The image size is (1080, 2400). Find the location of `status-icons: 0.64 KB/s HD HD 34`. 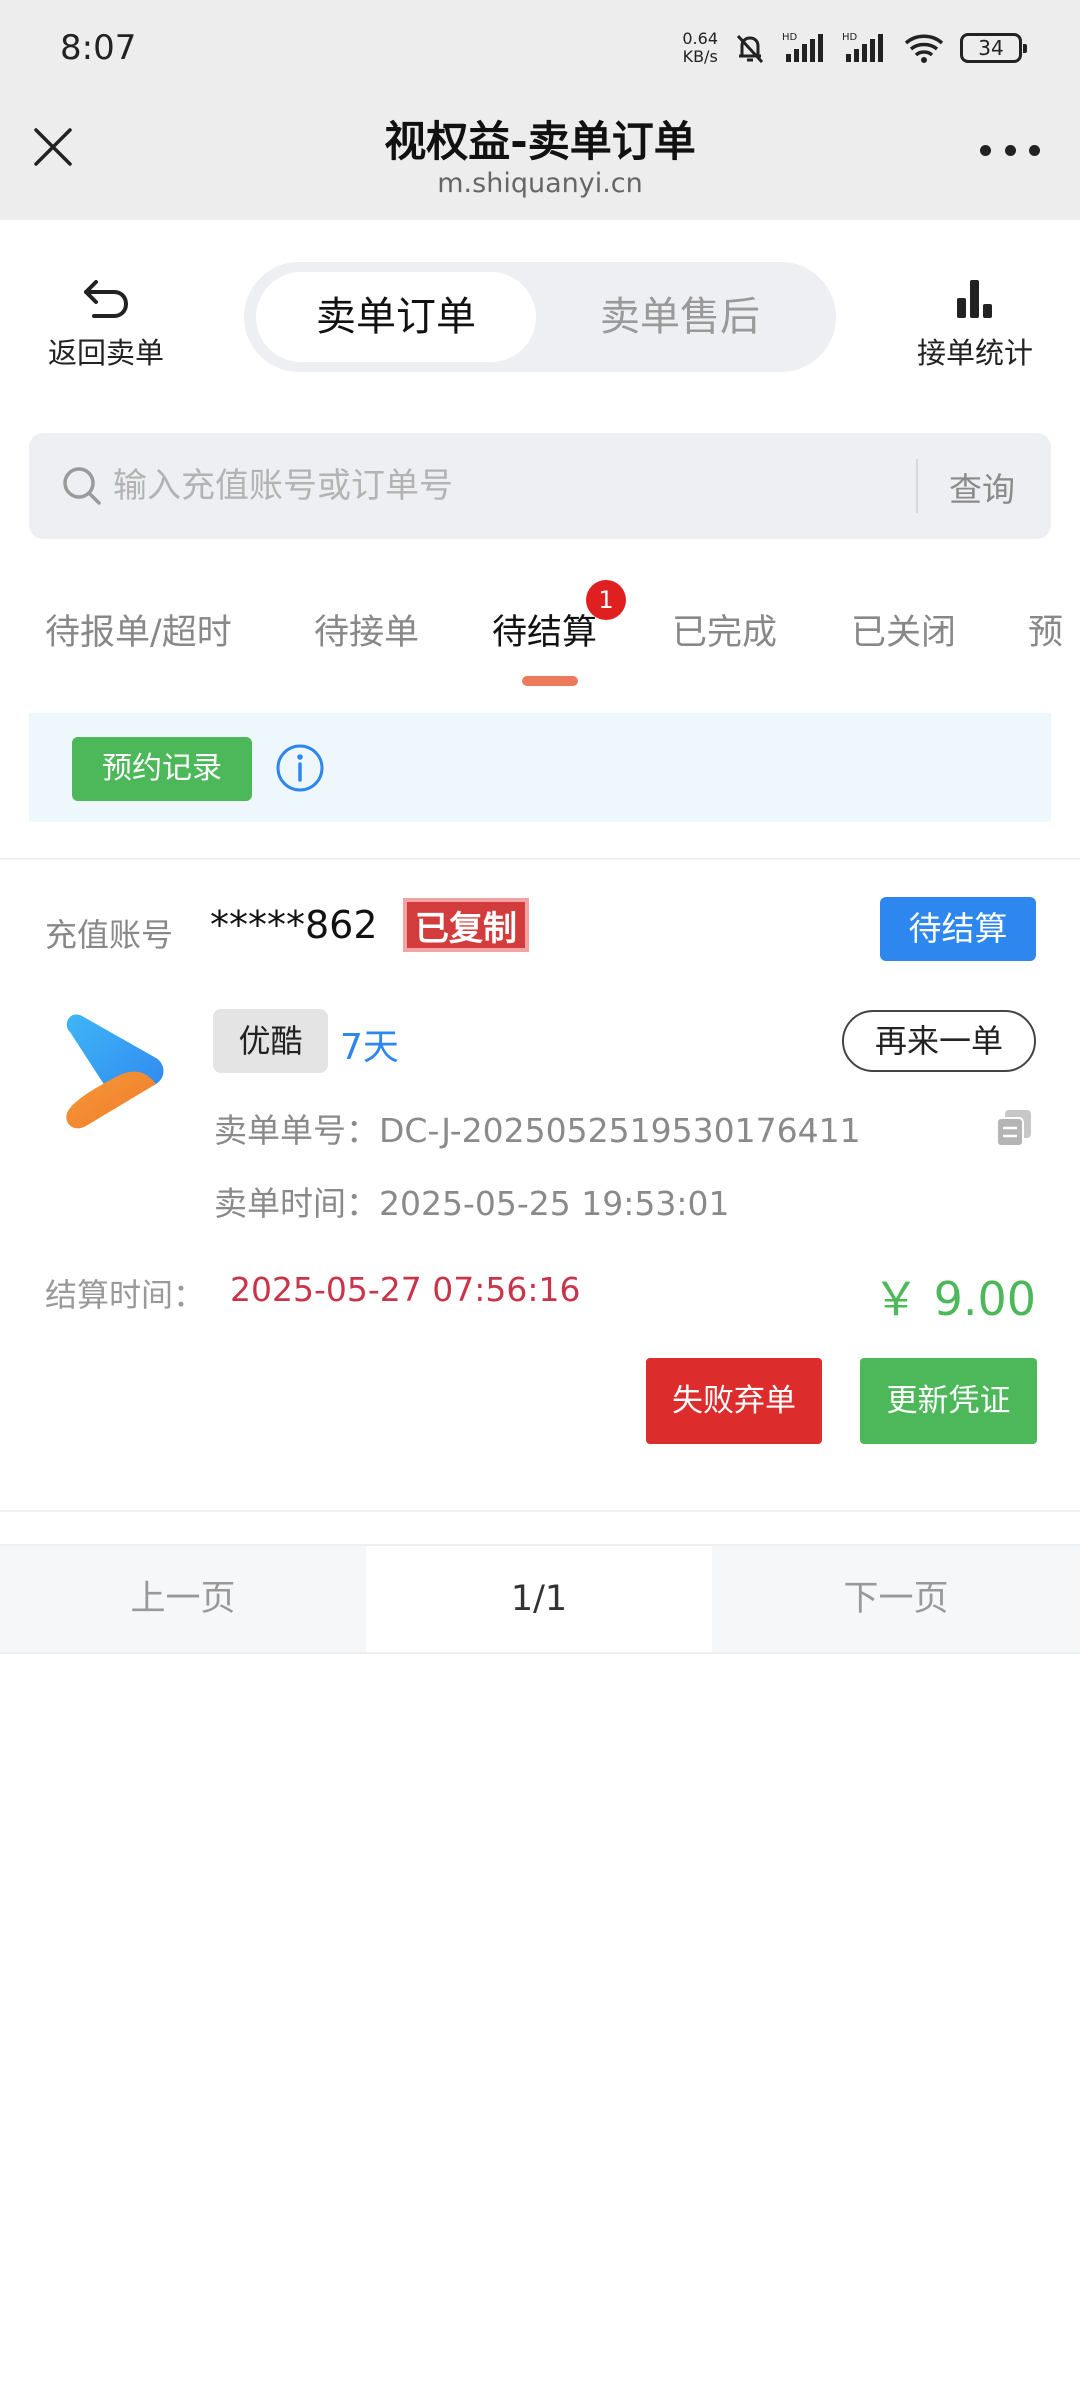

status-icons: 0.64 KB/s HD HD 34 is located at coordinates (854, 48).